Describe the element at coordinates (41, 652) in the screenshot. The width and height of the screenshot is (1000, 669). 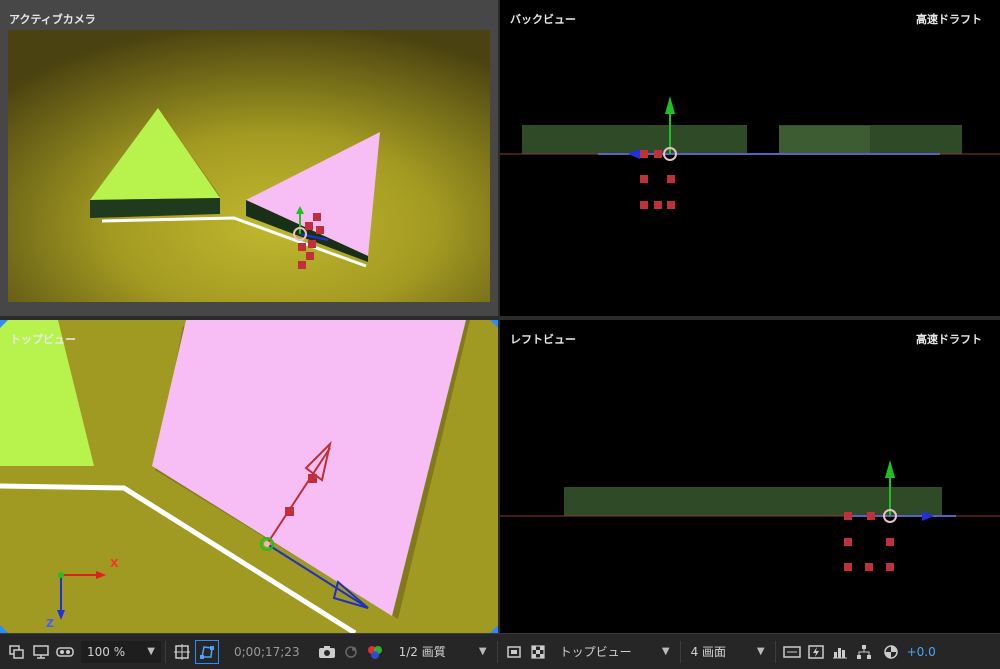
I see `monitor-icon` at that location.